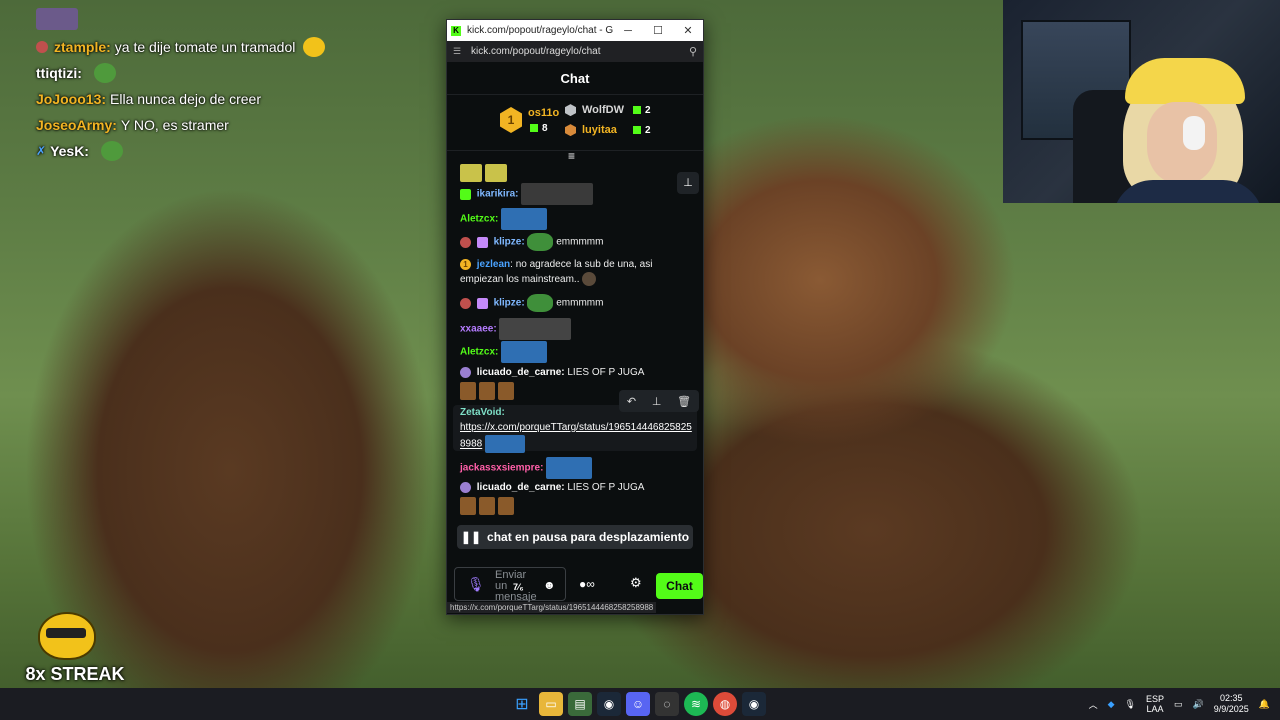 This screenshot has height=720, width=1280. Describe the element at coordinates (588, 537) in the screenshot. I see `chat-paused-label: chat en pausa para desplazamiento` at that location.